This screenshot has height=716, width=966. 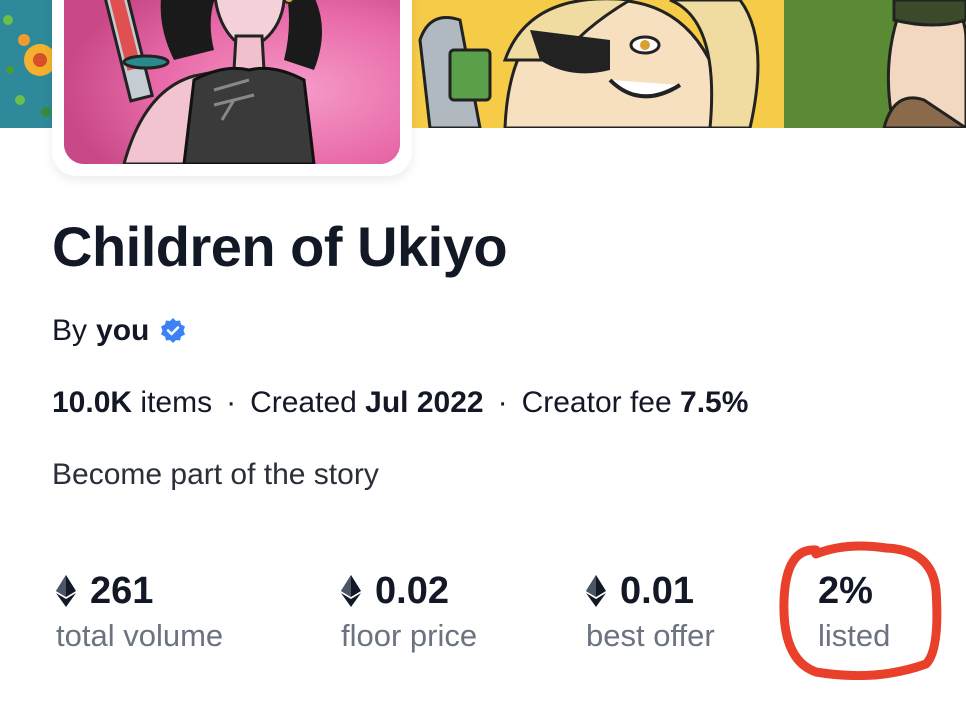 I want to click on collection-description: Become part of the story, so click(x=215, y=474).